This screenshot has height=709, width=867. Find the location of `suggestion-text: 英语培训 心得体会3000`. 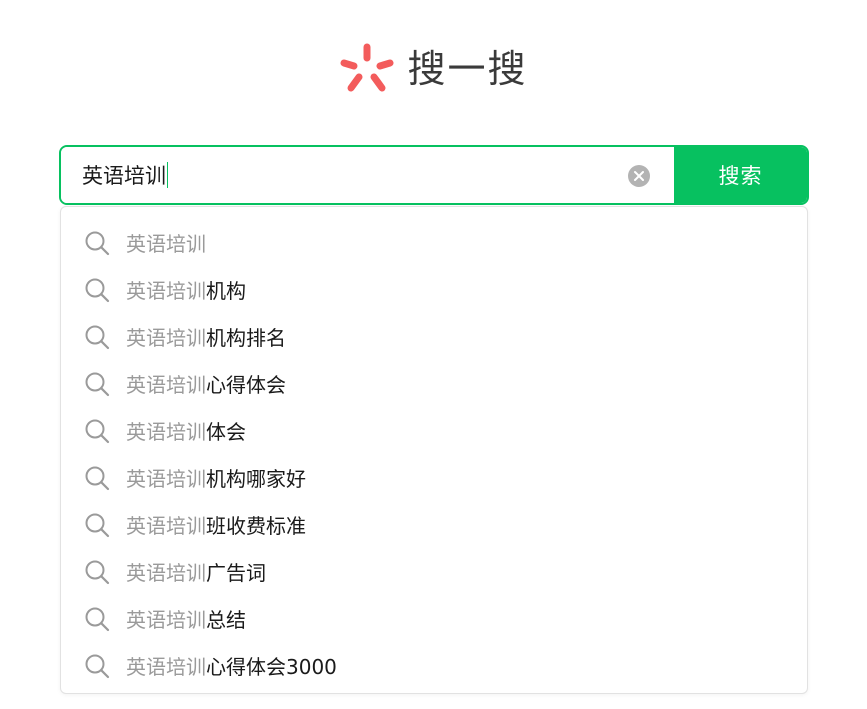

suggestion-text: 英语培训 心得体会3000 is located at coordinates (231, 665).